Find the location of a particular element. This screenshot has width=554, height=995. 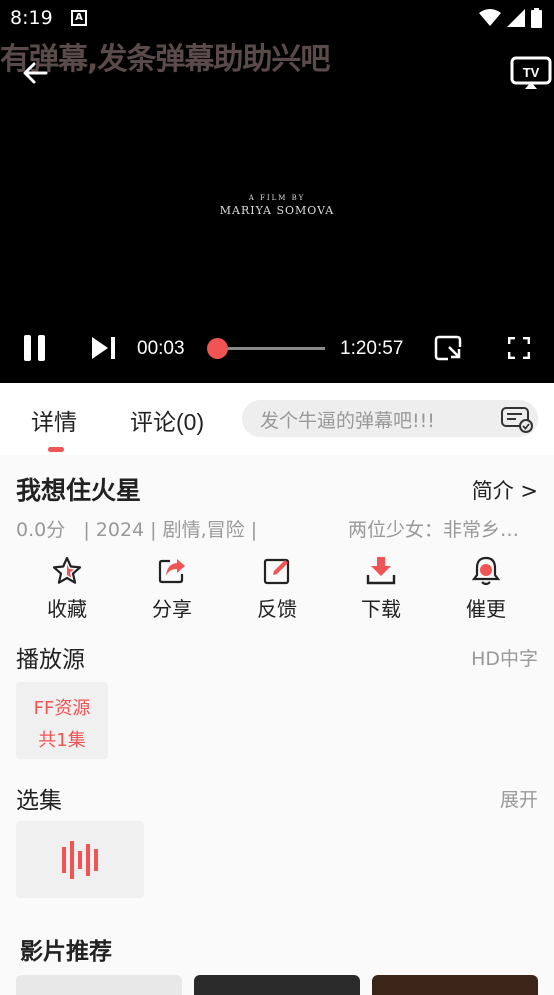

urge-update-button: 催更 is located at coordinates (486, 588).